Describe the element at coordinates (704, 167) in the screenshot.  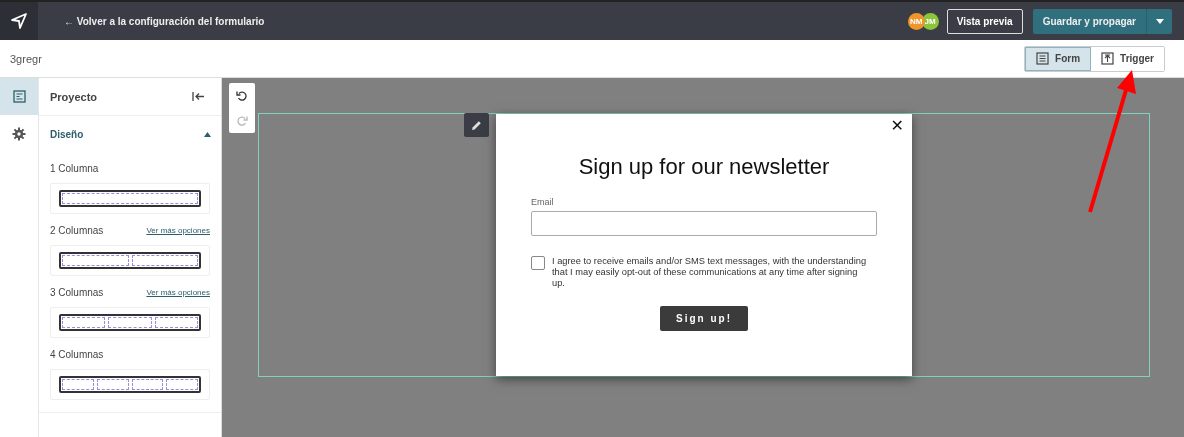
I see `popup-heading: Sign up for our newsletter` at that location.